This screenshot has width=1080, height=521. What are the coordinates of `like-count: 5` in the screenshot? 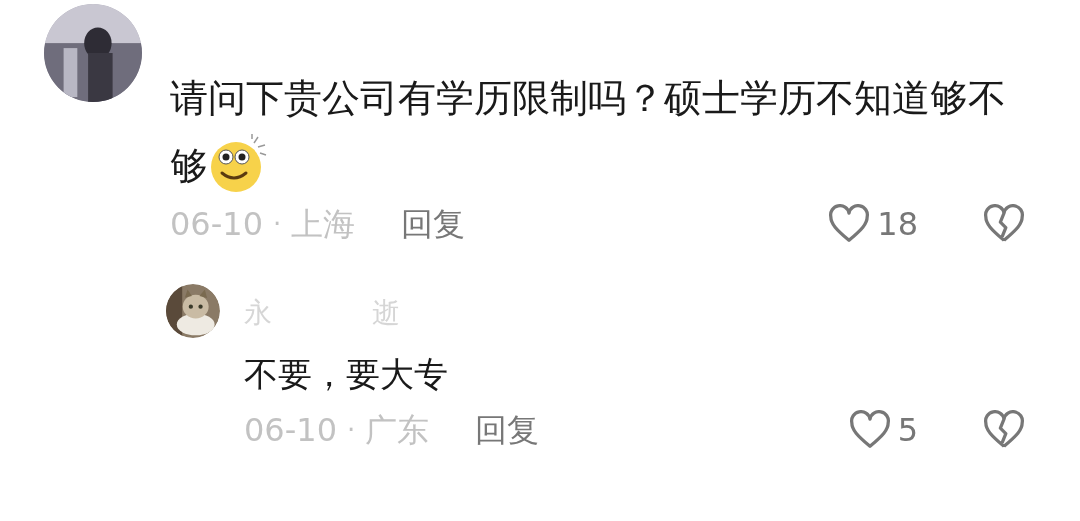 It's located at (907, 430).